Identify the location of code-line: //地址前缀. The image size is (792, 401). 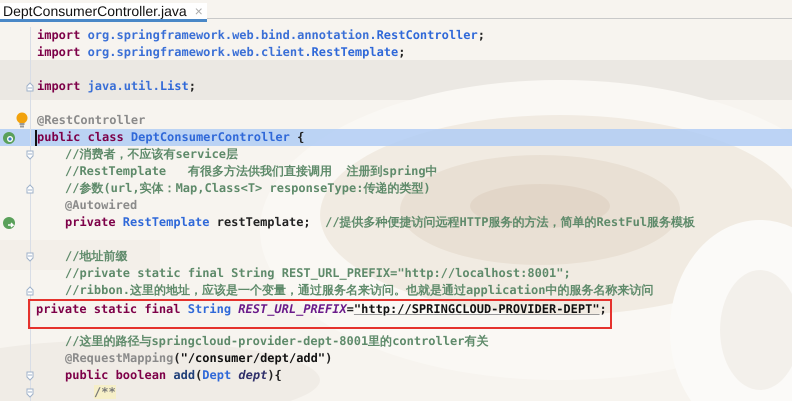
(96, 256).